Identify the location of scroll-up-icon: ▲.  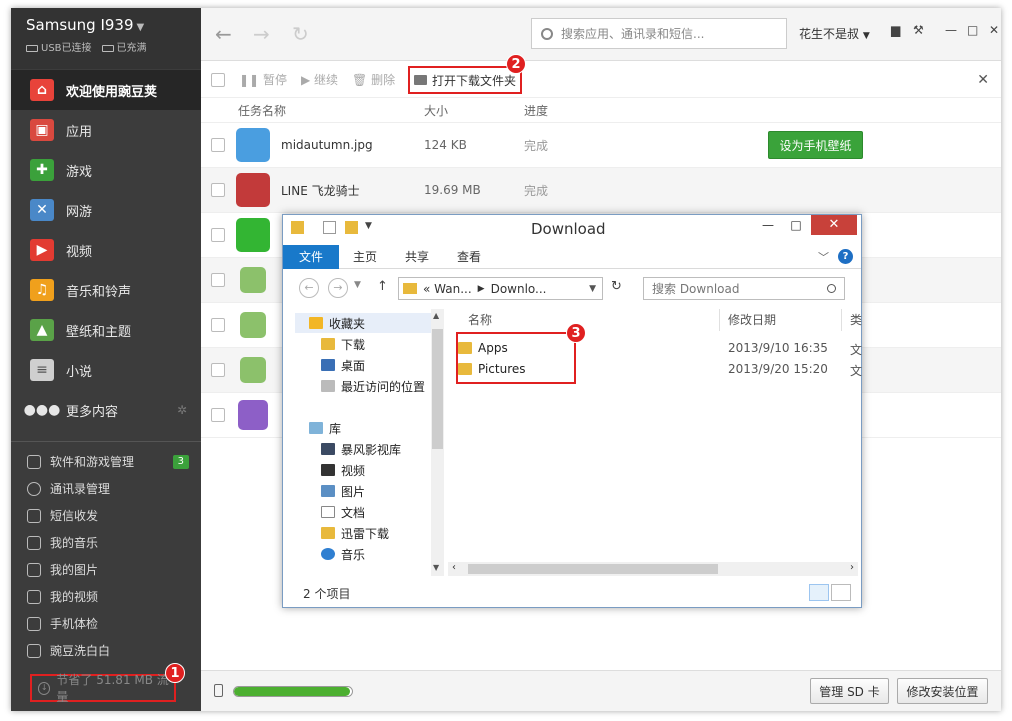
(436, 315).